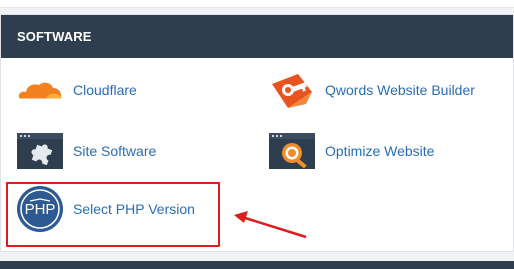  I want to click on software-item-cloudflare: Cloudflare, so click(76, 90).